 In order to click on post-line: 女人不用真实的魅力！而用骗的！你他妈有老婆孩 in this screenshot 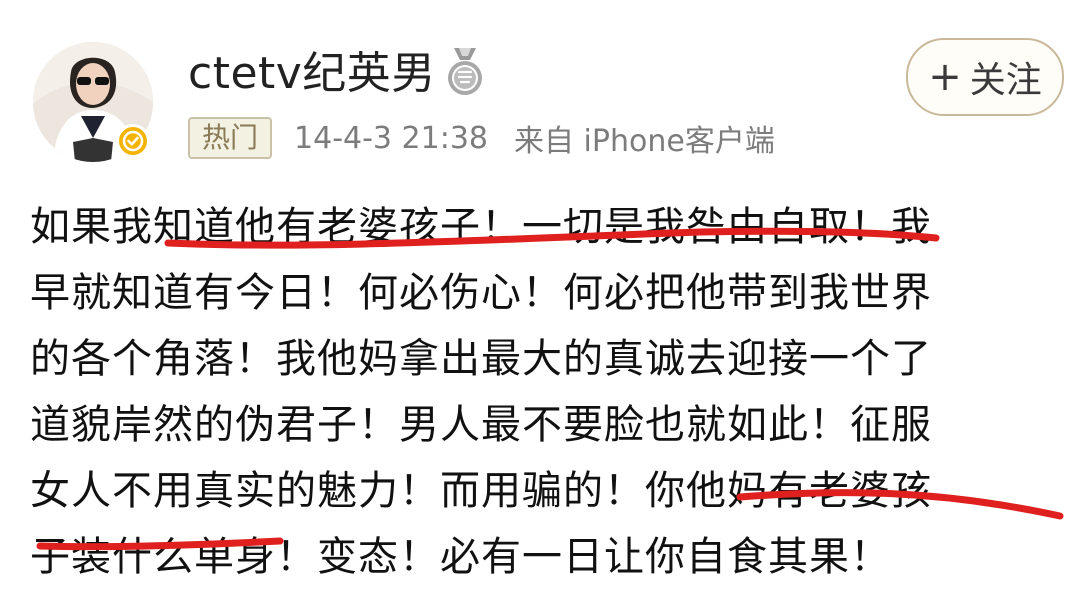, I will do `click(481, 491)`.